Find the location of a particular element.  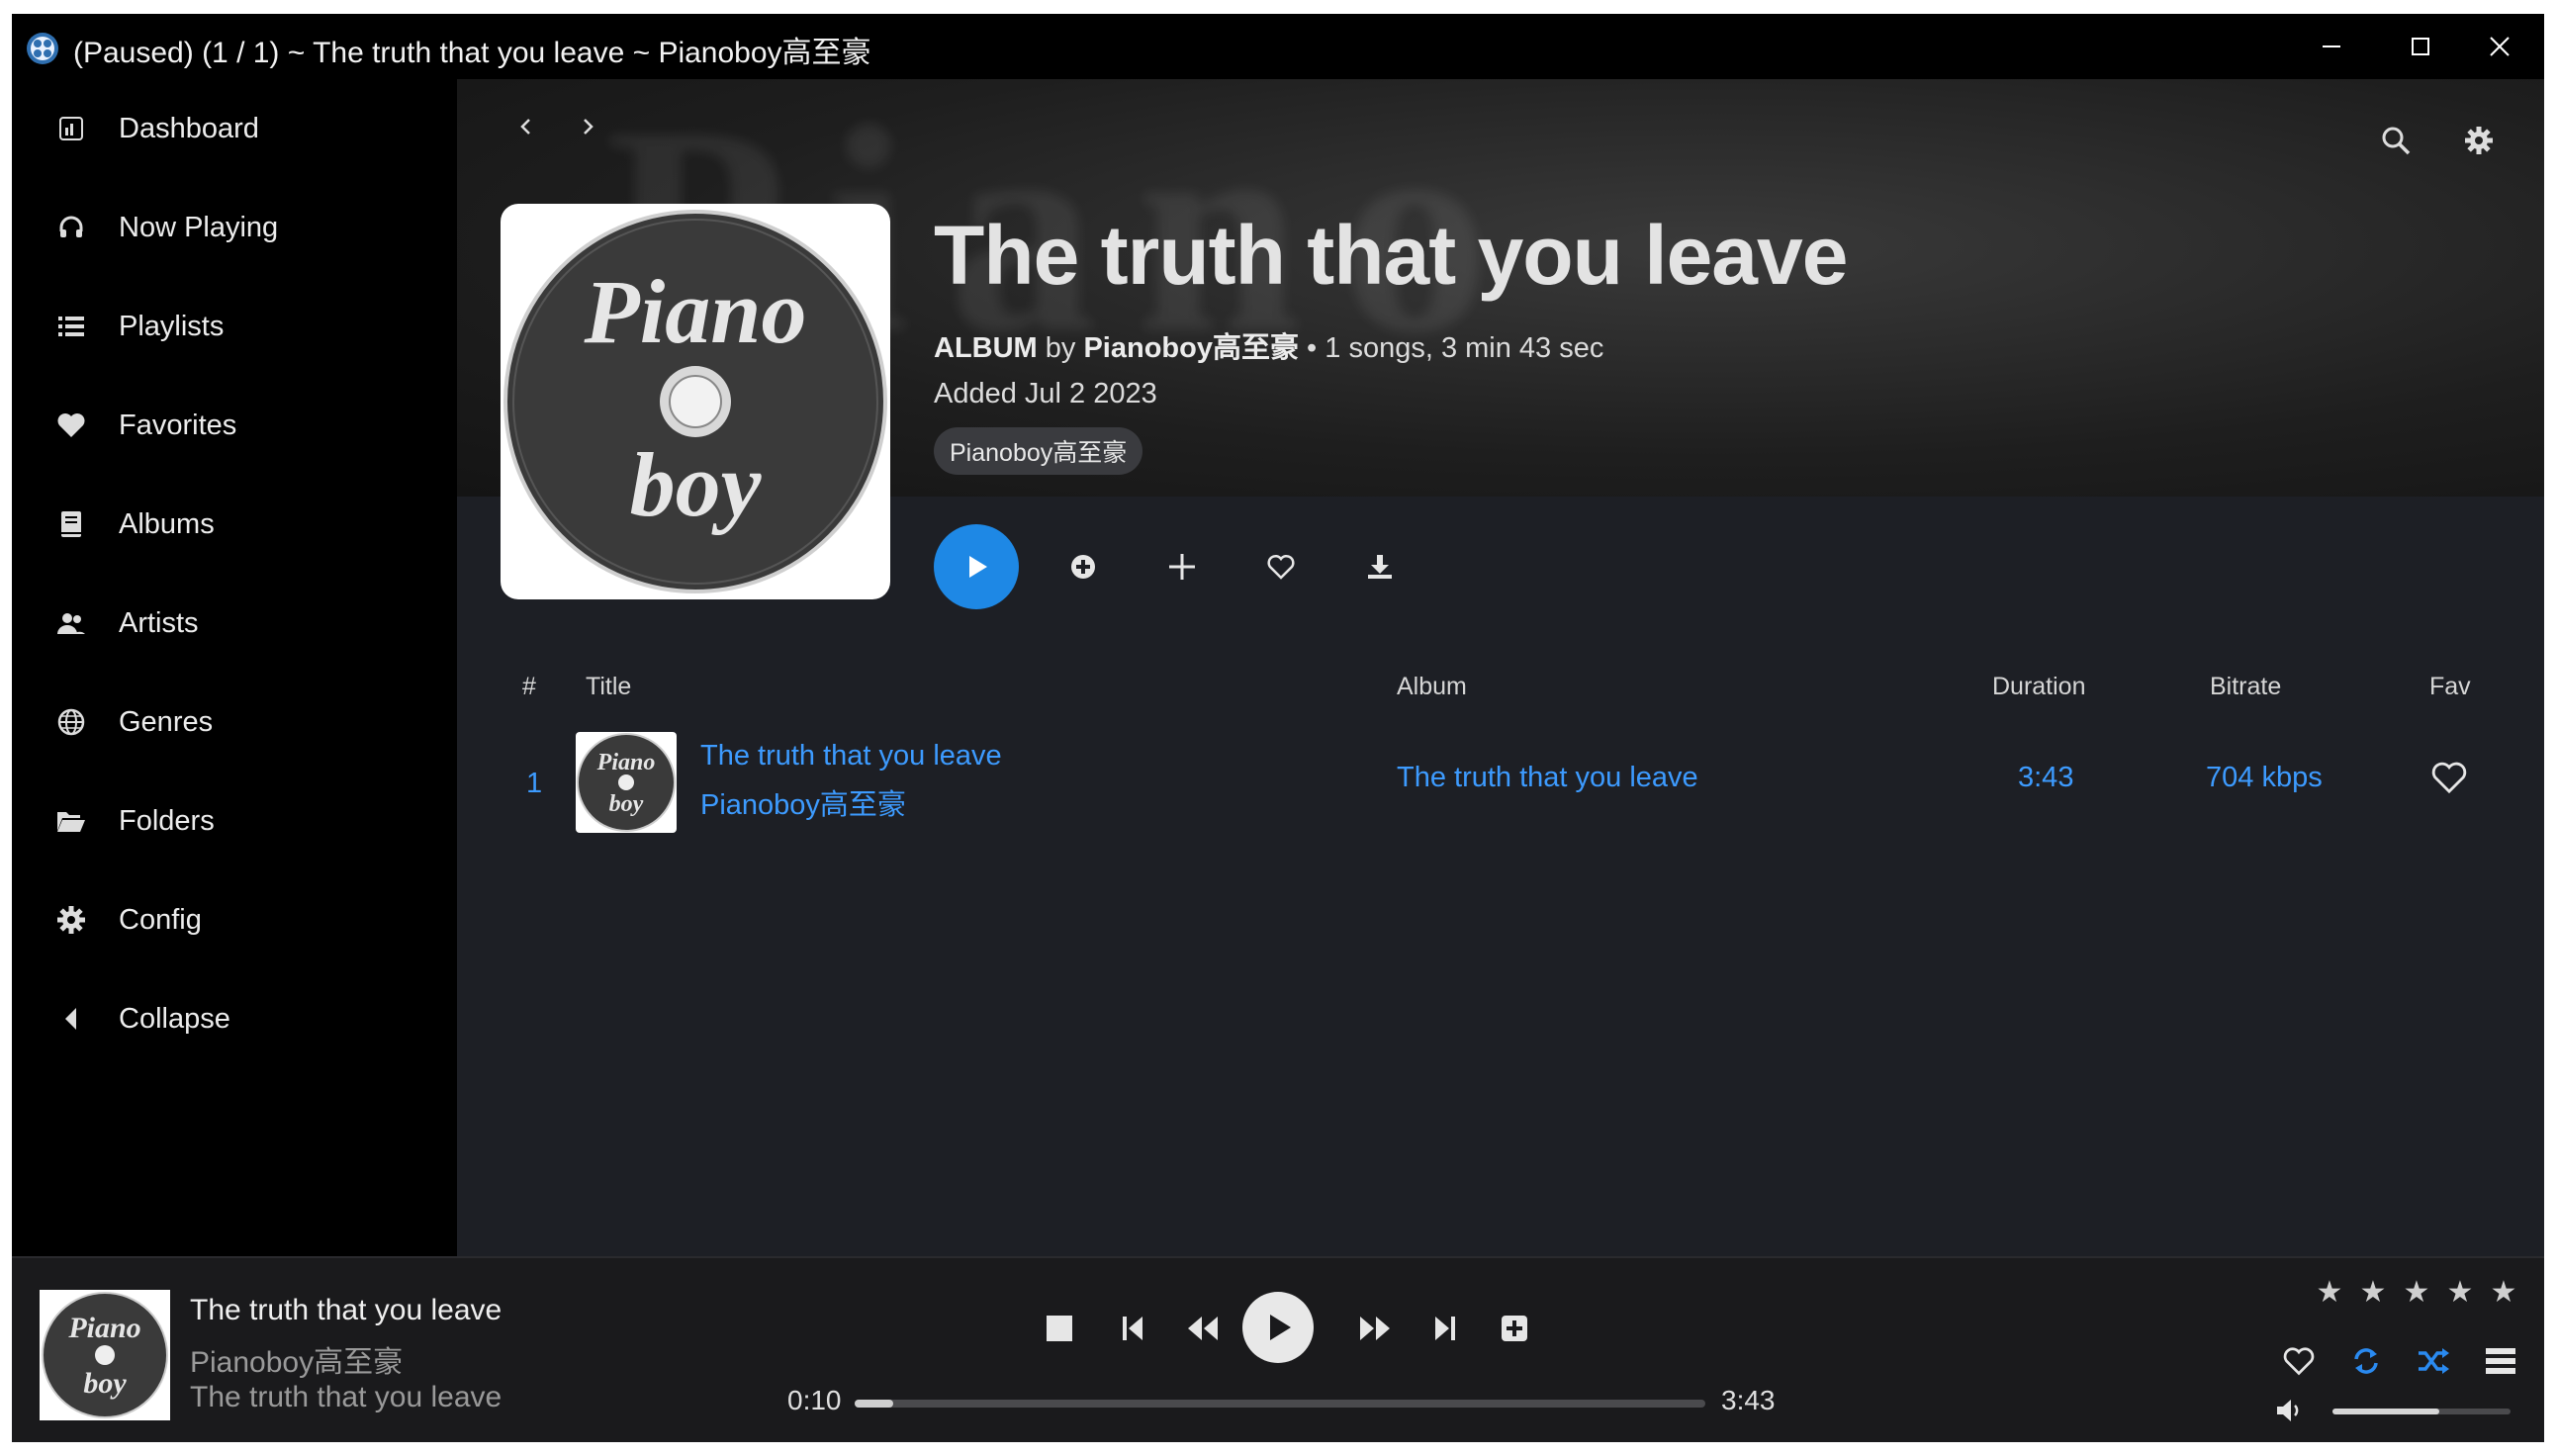

sidebar-item-label: Now Playing is located at coordinates (199, 227).